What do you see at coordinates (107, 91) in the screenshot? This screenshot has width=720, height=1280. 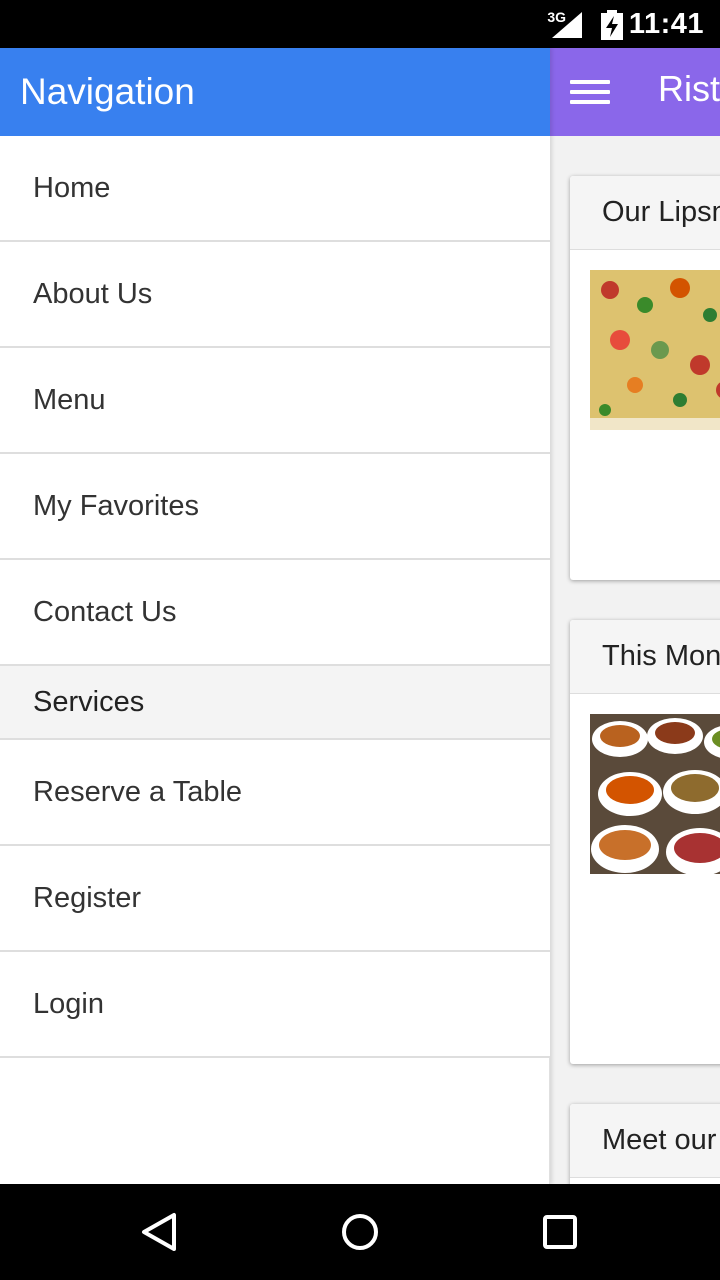 I see `drawer-title: Navigation` at bounding box center [107, 91].